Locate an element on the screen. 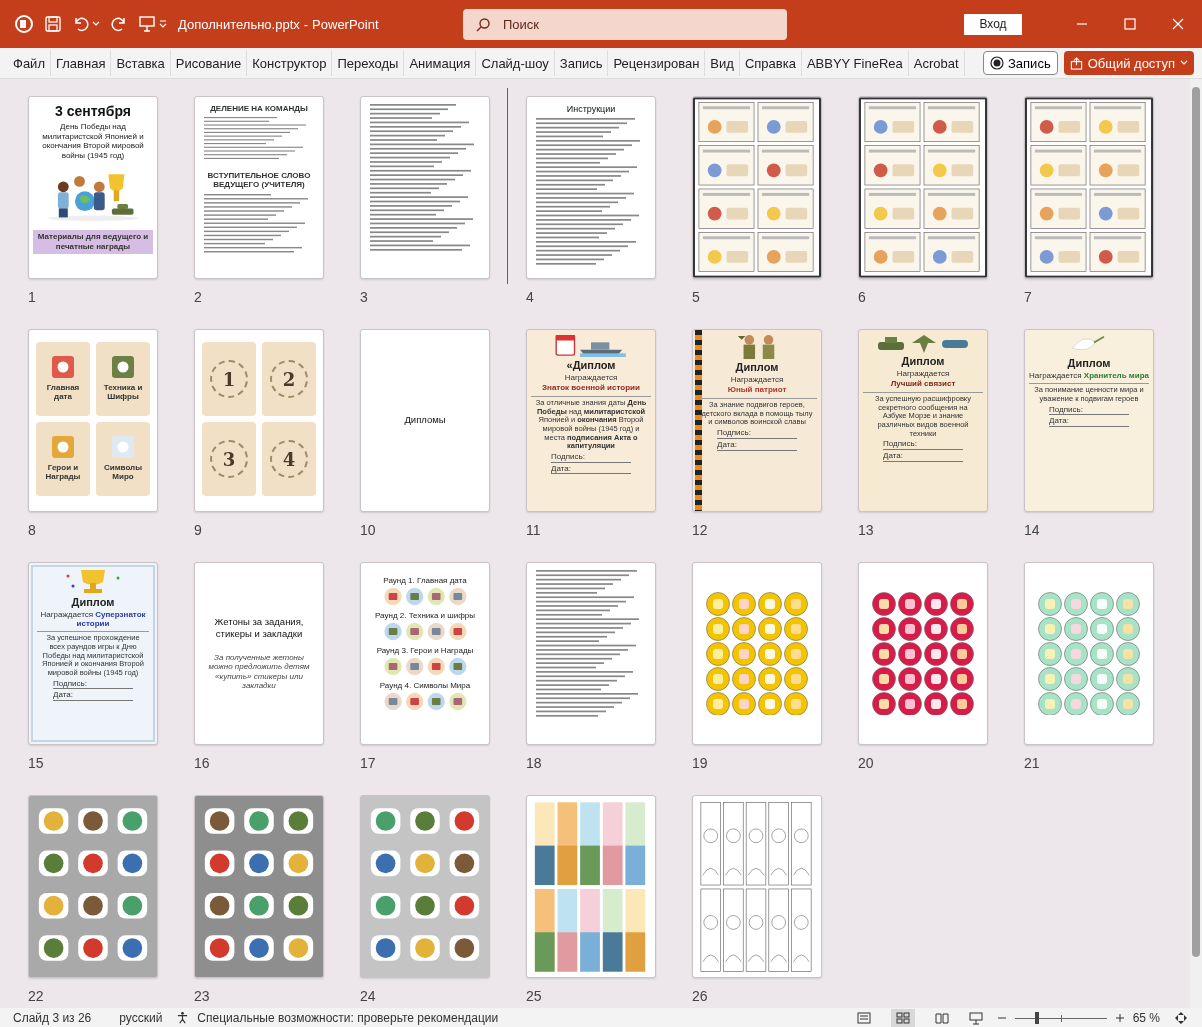  award-title: Юный патриот is located at coordinates (757, 391).